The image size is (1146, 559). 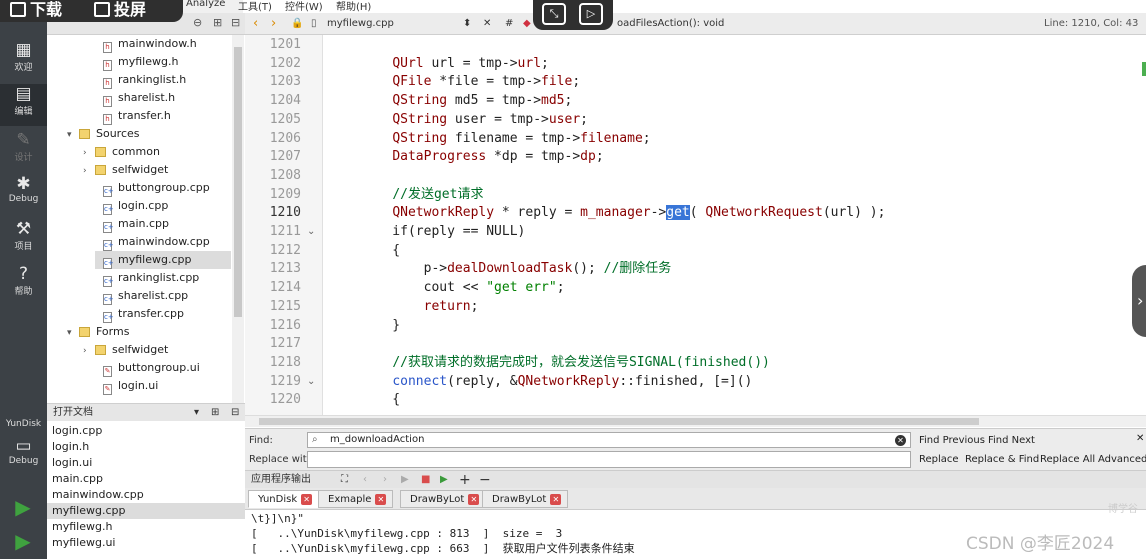 I want to click on replace-find-button: Replace & Find, so click(x=1002, y=459).